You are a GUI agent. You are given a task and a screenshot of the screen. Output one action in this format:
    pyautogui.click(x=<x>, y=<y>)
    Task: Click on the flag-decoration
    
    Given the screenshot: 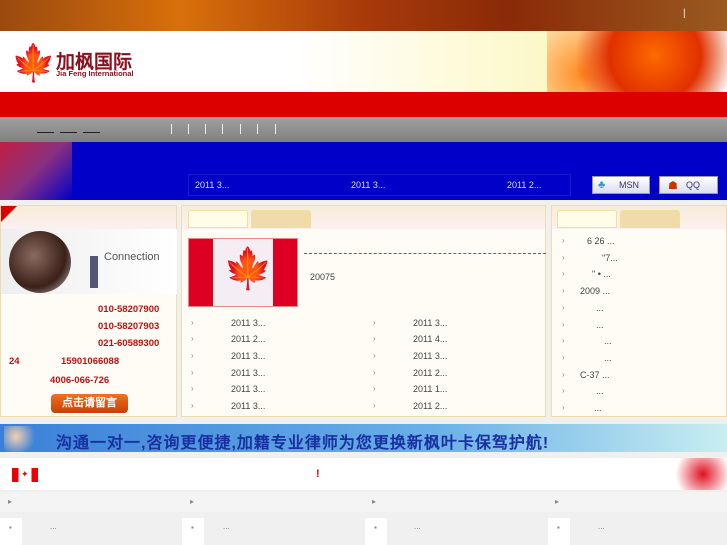 What is the action you would take?
    pyautogui.click(x=36, y=171)
    